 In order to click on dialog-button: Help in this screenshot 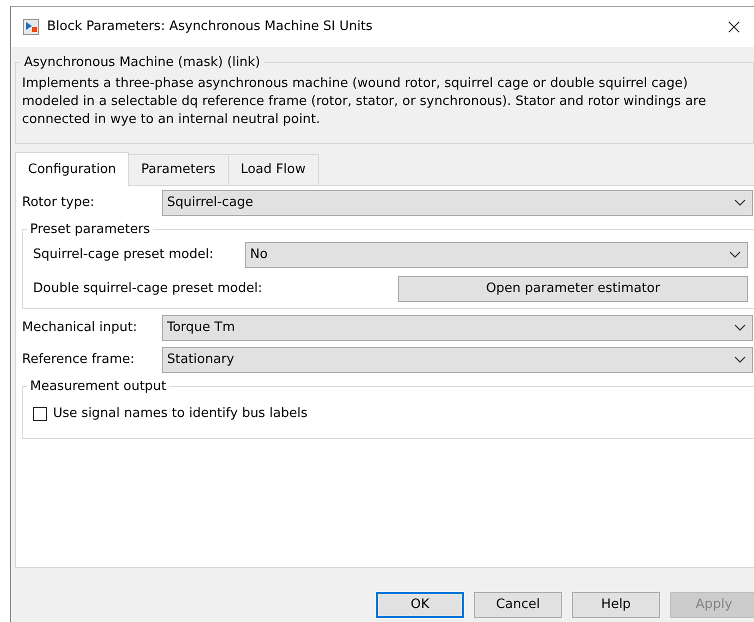, I will do `click(616, 605)`.